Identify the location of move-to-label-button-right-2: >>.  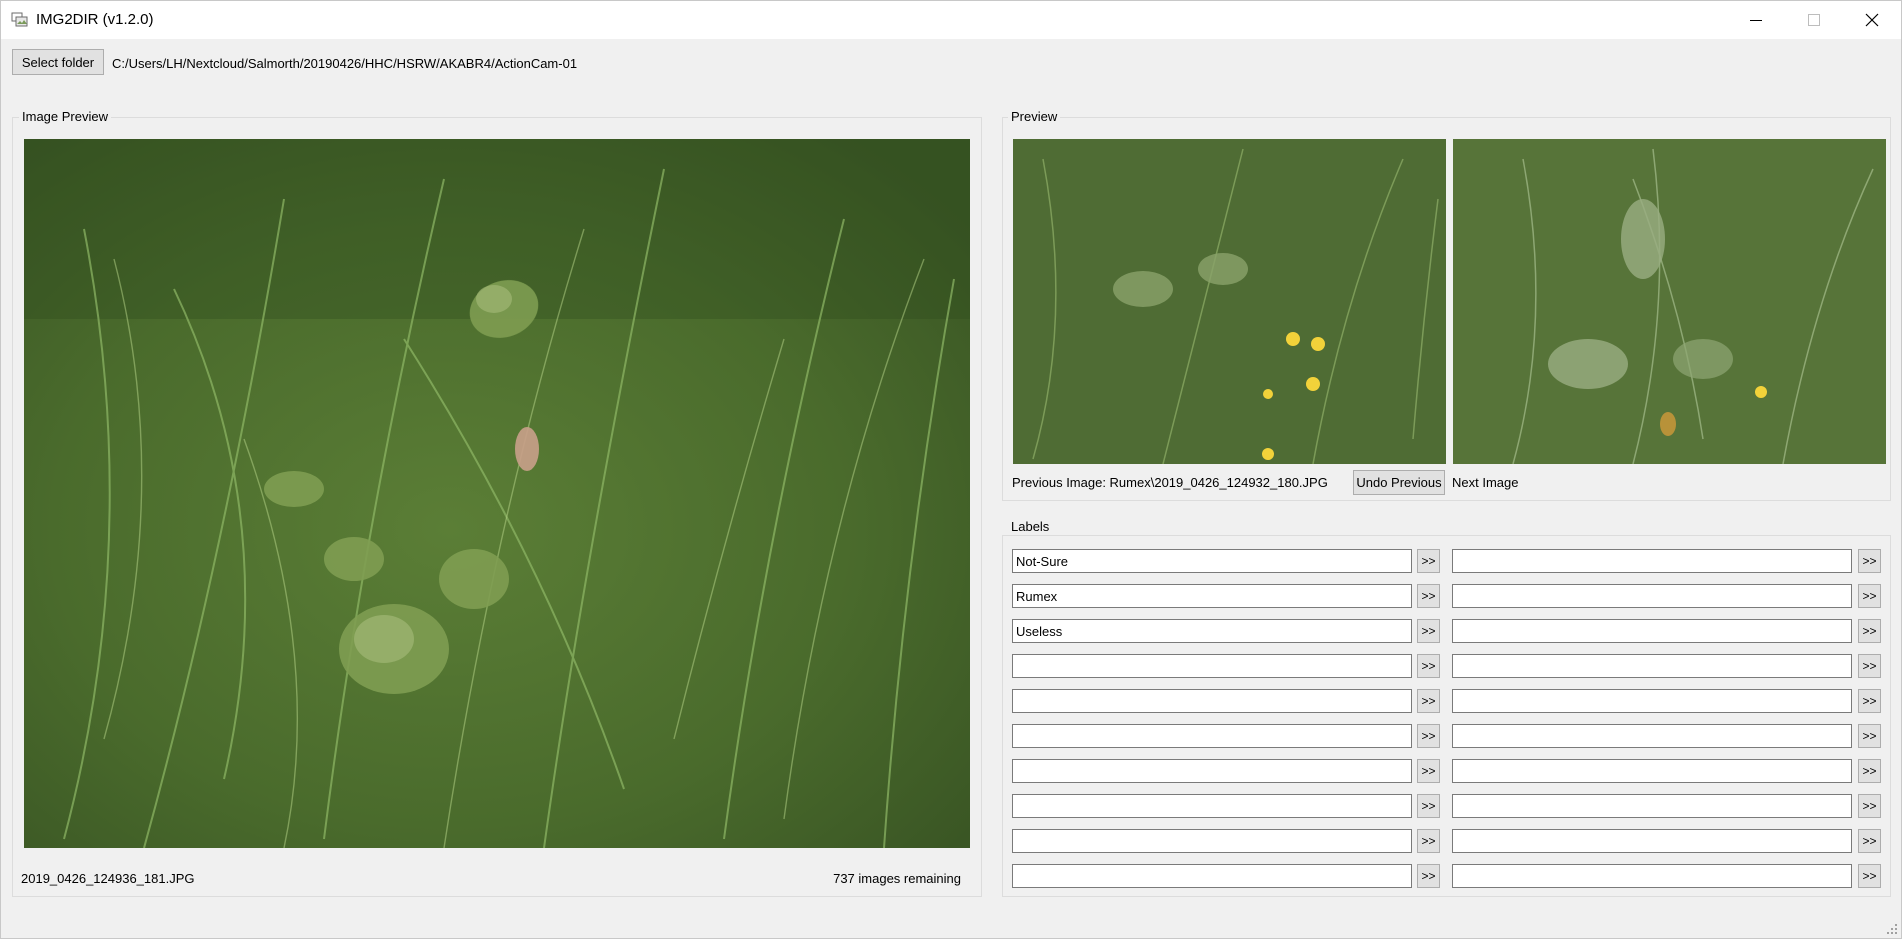
(1869, 596).